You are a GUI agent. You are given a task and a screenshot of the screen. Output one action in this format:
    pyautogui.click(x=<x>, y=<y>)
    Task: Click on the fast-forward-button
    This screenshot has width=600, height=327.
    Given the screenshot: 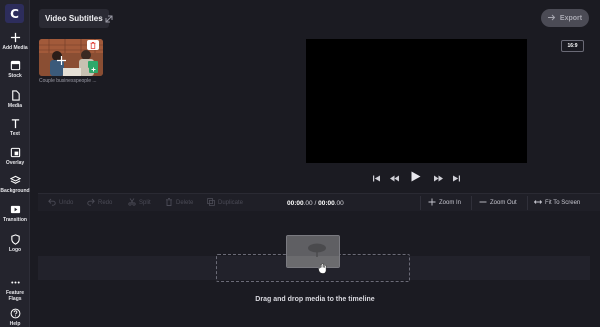 What is the action you would take?
    pyautogui.click(x=438, y=178)
    